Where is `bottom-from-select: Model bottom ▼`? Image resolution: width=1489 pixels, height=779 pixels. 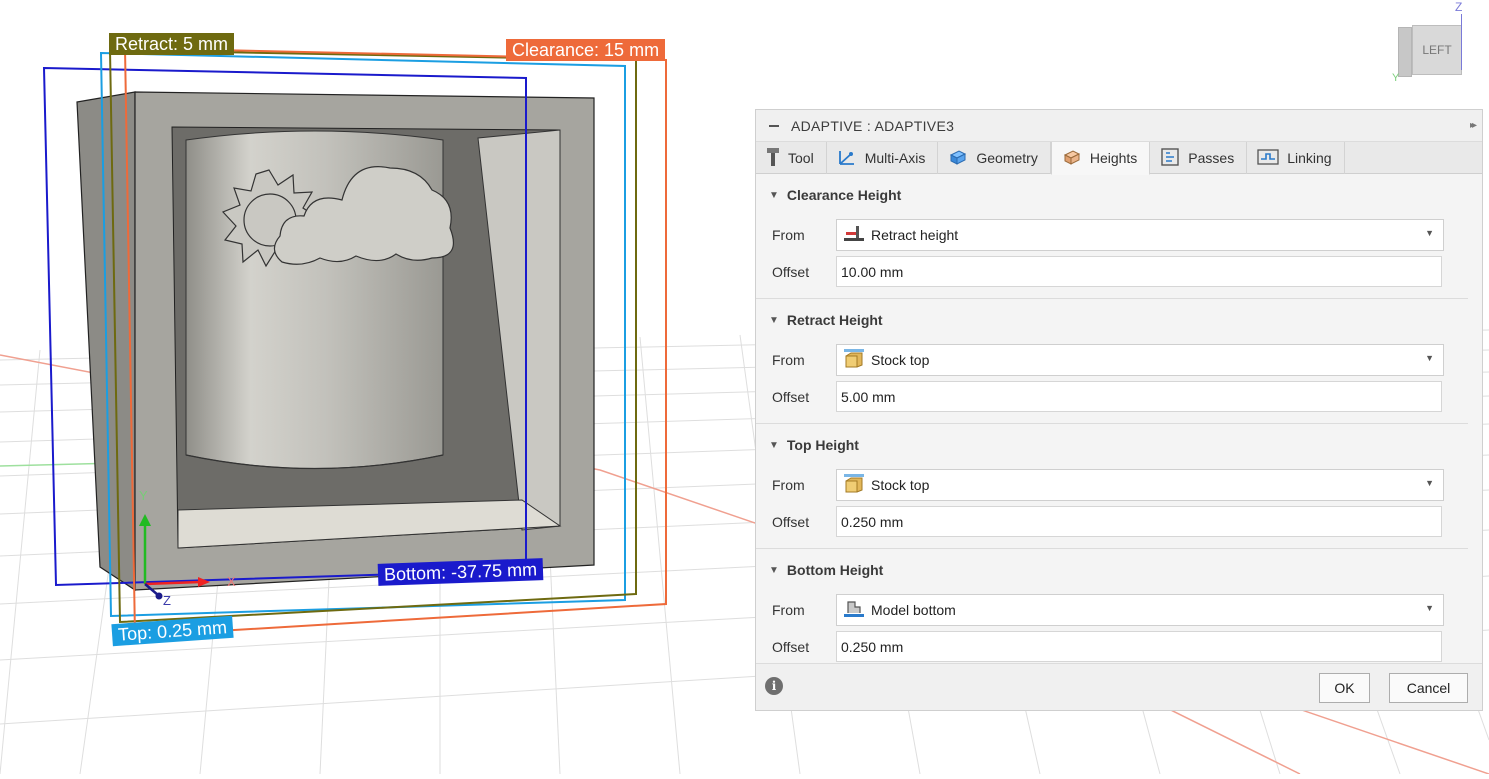 bottom-from-select: Model bottom ▼ is located at coordinates (1140, 609).